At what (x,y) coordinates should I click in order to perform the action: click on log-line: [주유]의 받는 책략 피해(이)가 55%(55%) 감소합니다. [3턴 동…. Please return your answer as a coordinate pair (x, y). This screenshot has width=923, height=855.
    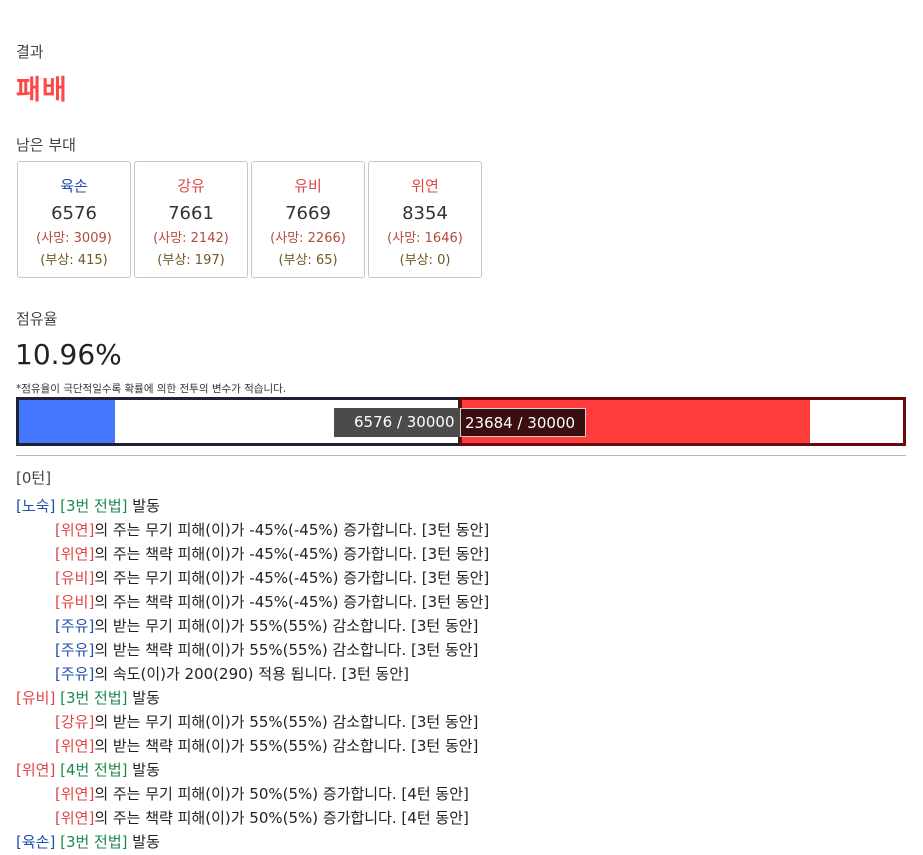
    Looking at the image, I should click on (461, 650).